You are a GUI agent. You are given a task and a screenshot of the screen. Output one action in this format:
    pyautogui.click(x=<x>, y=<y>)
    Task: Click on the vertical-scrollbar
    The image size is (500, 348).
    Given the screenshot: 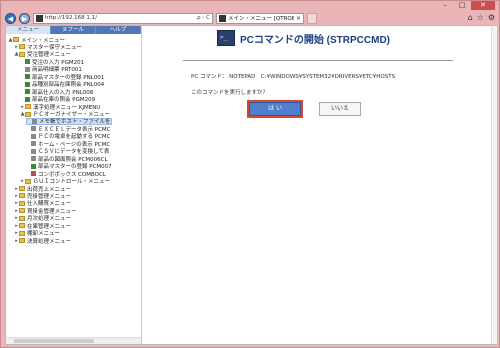 What is the action you would take?
    pyautogui.click(x=494, y=185)
    